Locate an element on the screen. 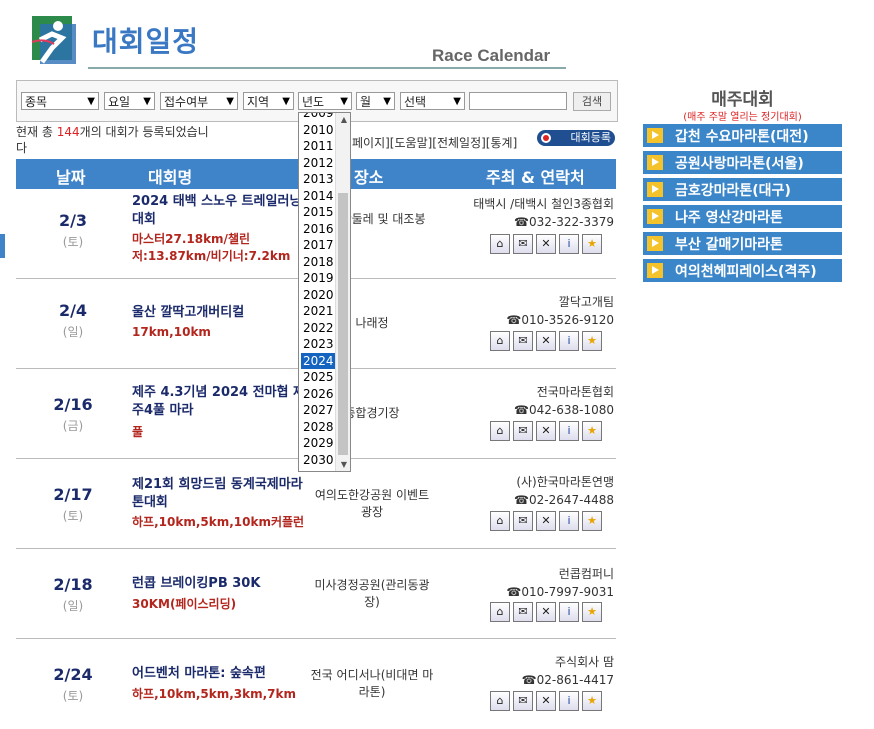 This screenshot has height=729, width=874. header-name: 대회명 is located at coordinates (170, 177).